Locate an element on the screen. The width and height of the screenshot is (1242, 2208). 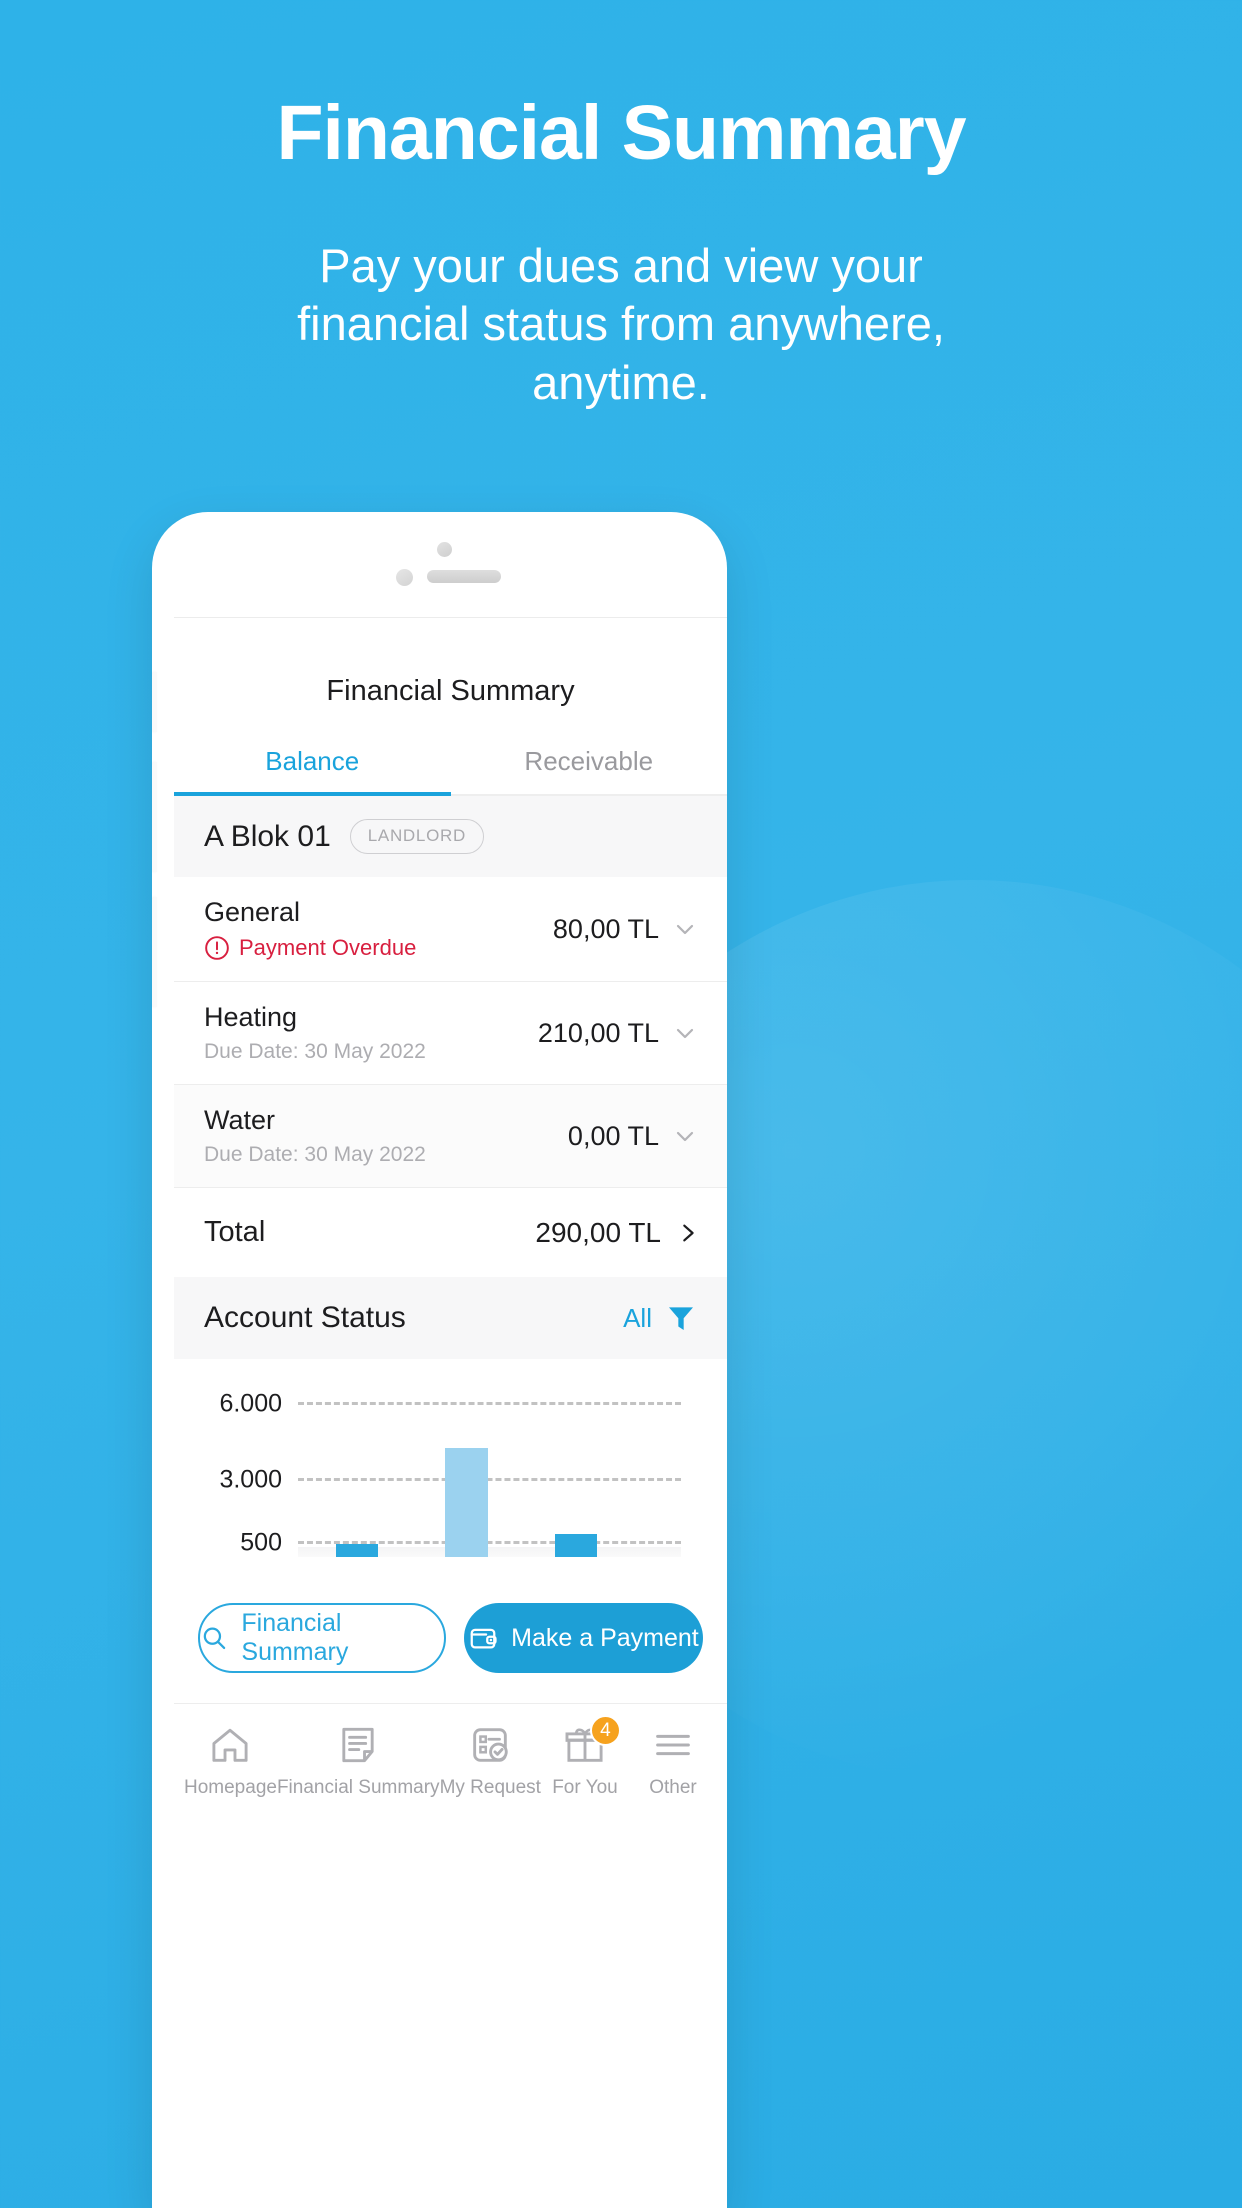
nav-label: Homepage is located at coordinates (230, 1787).